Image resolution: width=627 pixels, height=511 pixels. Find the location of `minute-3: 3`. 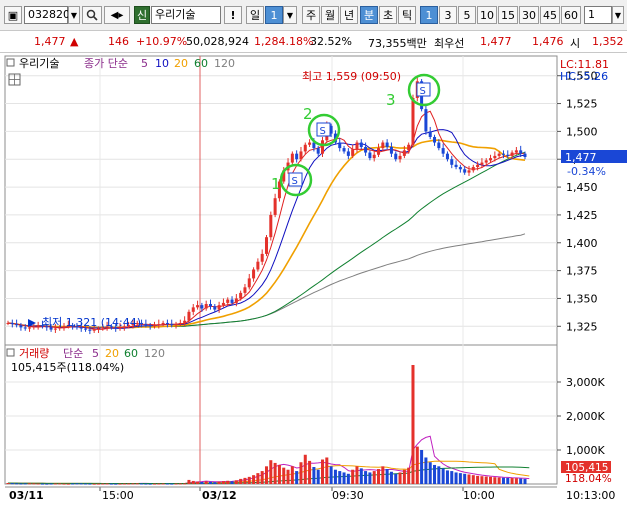

minute-3: 3 is located at coordinates (448, 15).